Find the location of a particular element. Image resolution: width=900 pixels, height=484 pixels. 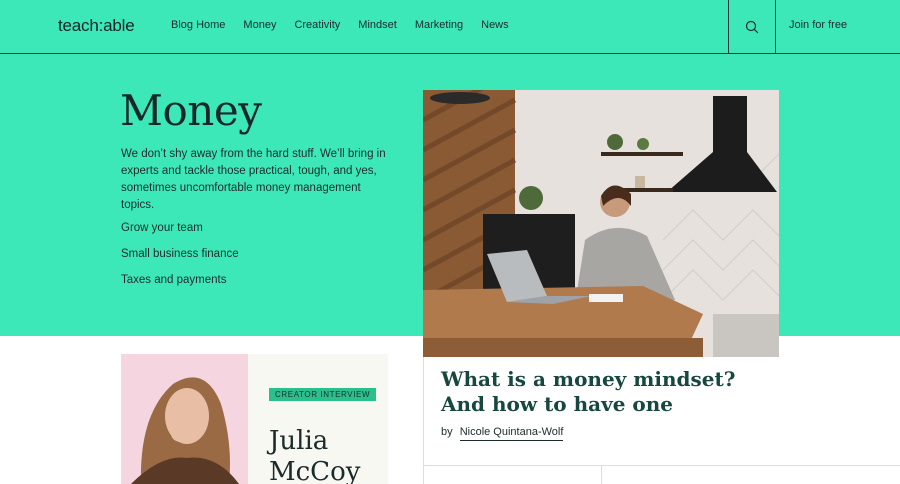

nav-creativity: Creativity is located at coordinates (317, 25).